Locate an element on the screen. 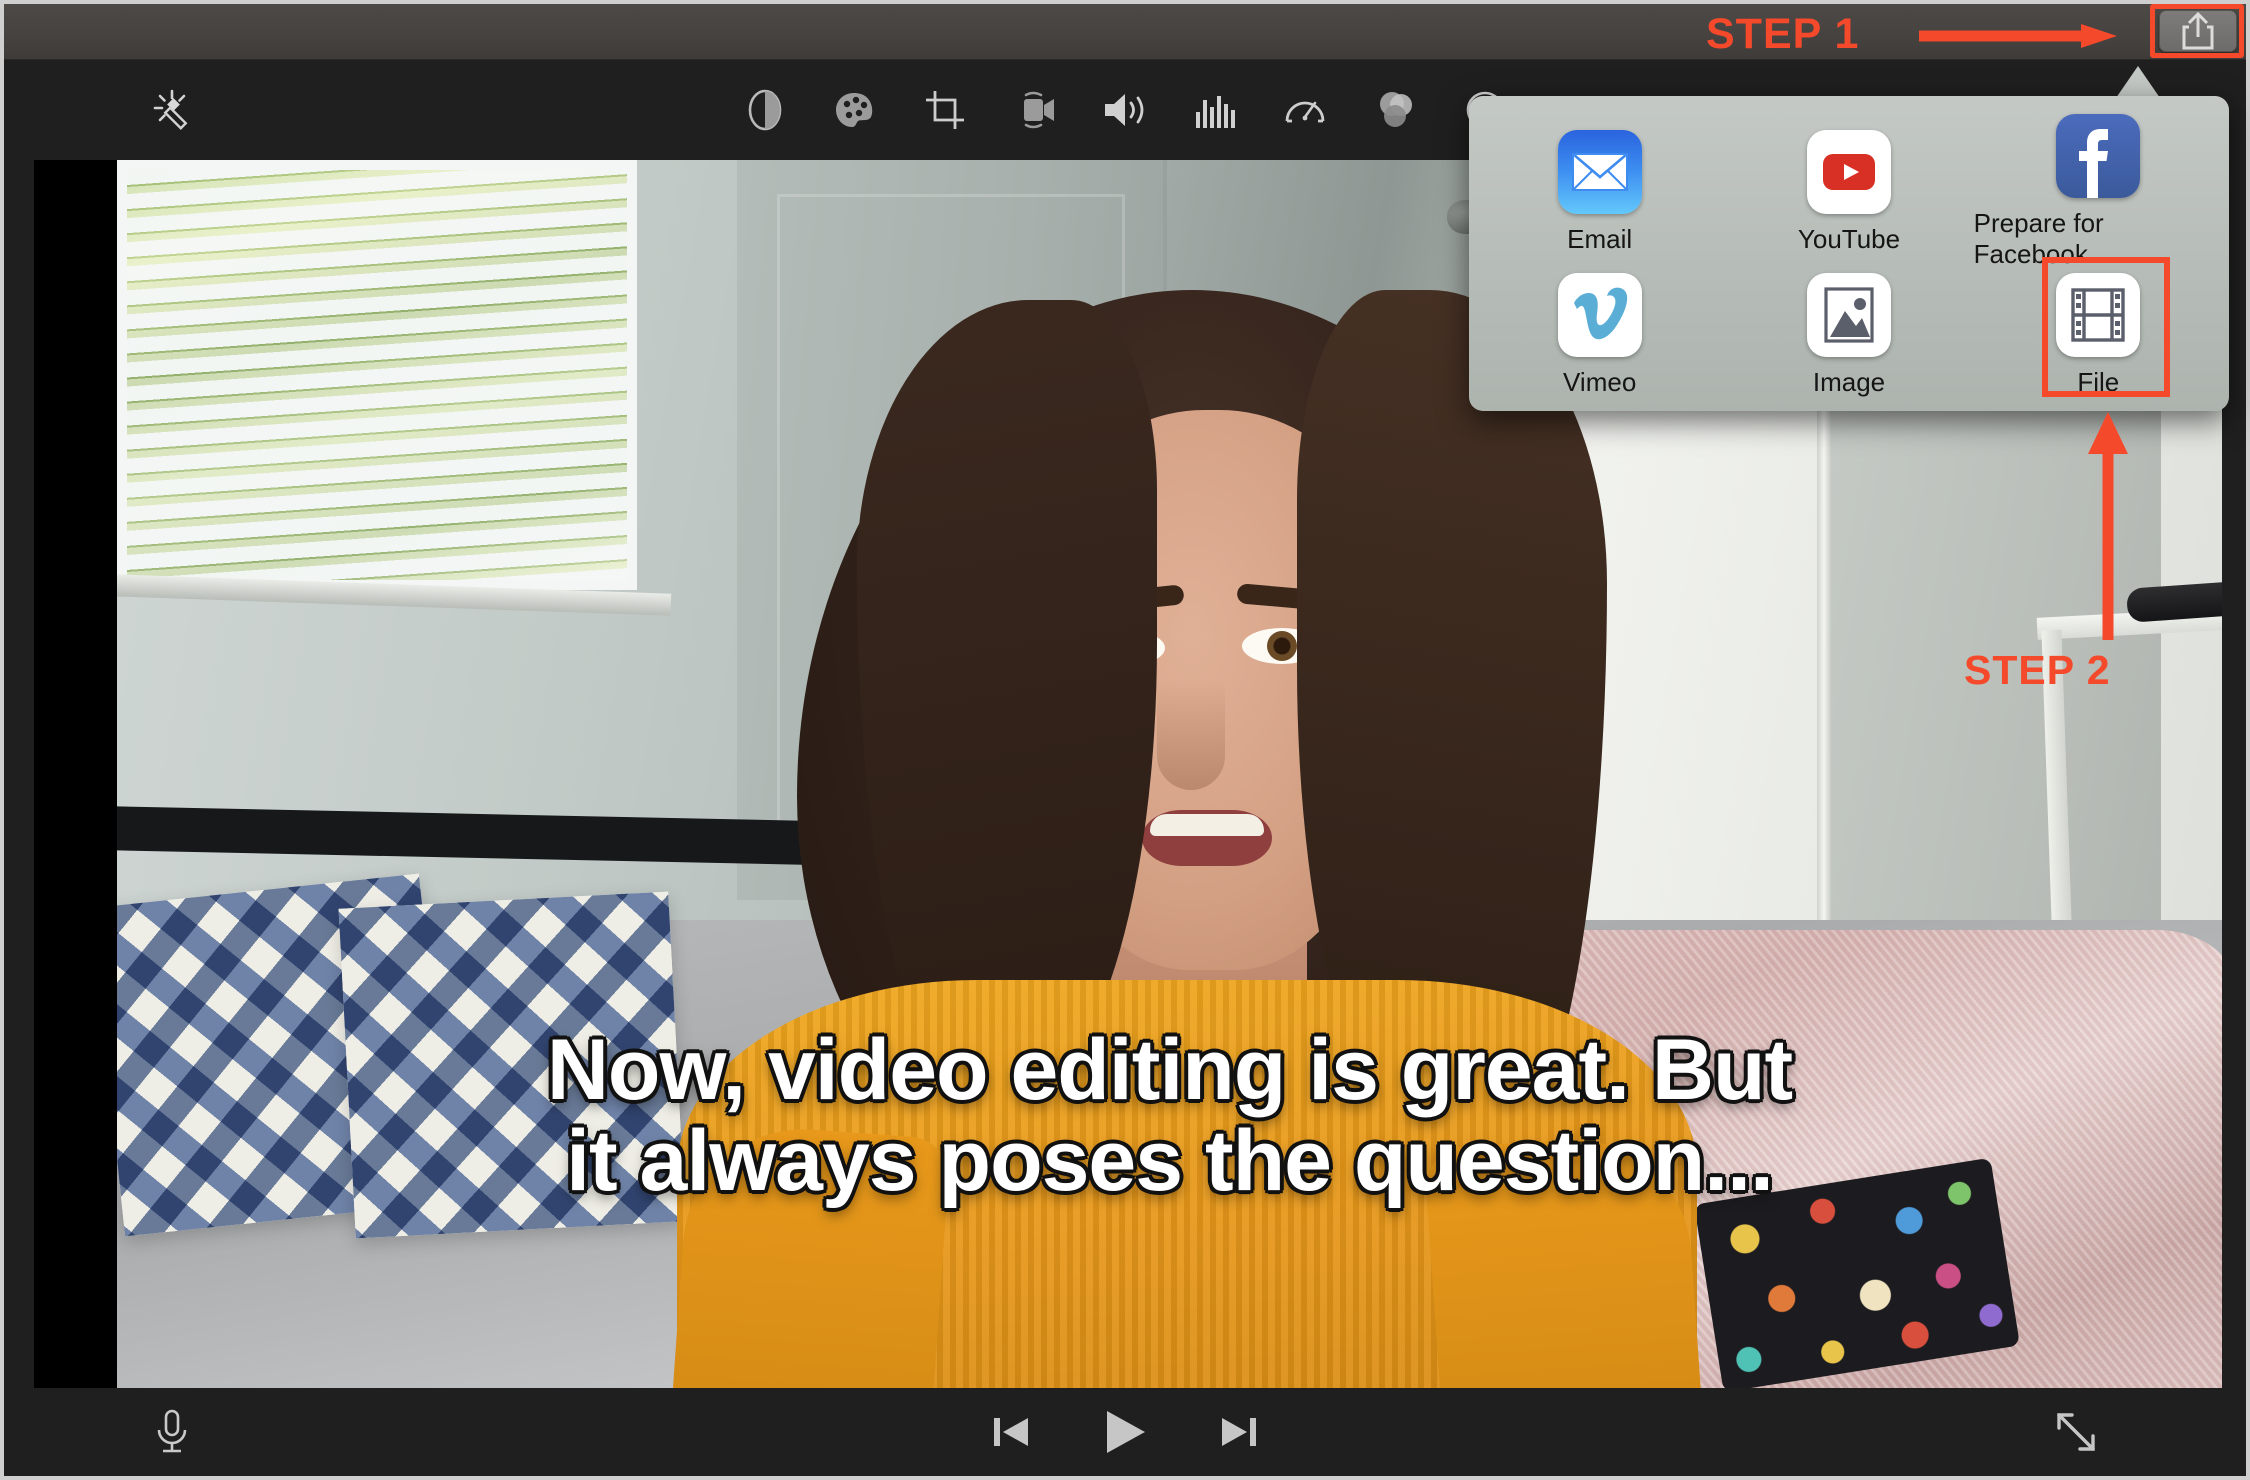  transport-bar is located at coordinates (1125, 1432).